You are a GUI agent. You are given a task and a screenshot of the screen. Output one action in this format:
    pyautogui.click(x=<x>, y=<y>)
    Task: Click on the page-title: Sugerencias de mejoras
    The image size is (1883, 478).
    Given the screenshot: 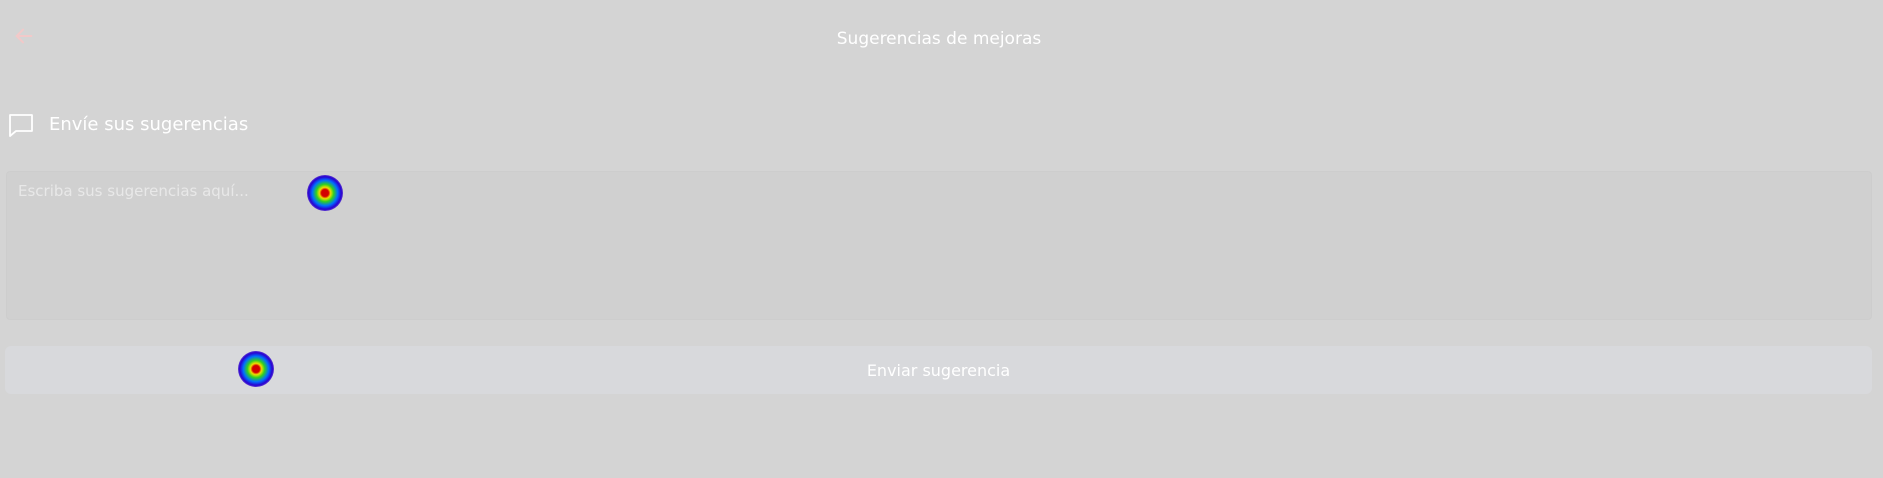 What is the action you would take?
    pyautogui.click(x=939, y=39)
    